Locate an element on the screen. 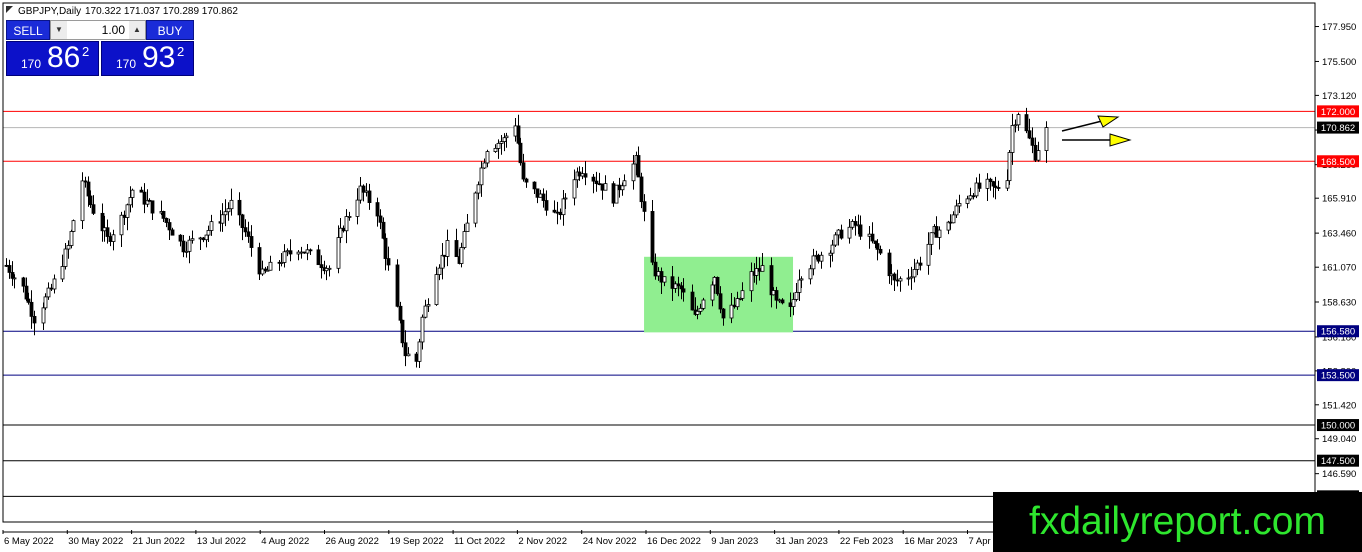 The height and width of the screenshot is (552, 1362). x-tick-label-12: 31 Jan 2023 is located at coordinates (802, 541).